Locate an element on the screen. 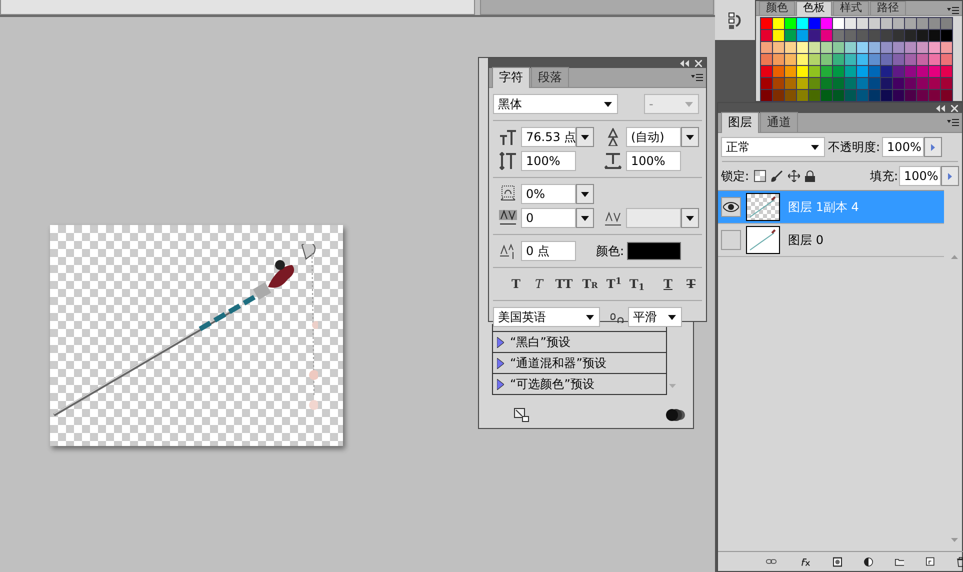 This screenshot has width=963, height=572. opacity-field: 100% is located at coordinates (903, 147).